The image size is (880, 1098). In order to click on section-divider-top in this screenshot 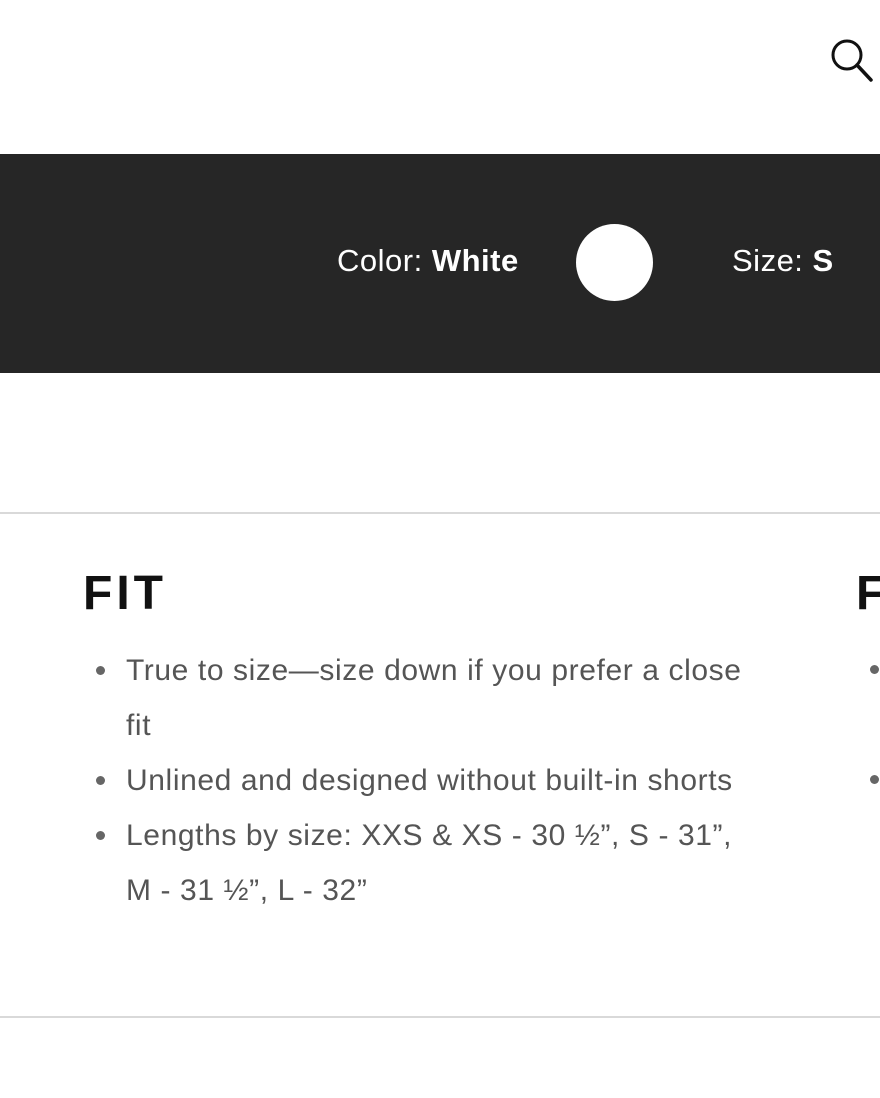, I will do `click(440, 513)`.